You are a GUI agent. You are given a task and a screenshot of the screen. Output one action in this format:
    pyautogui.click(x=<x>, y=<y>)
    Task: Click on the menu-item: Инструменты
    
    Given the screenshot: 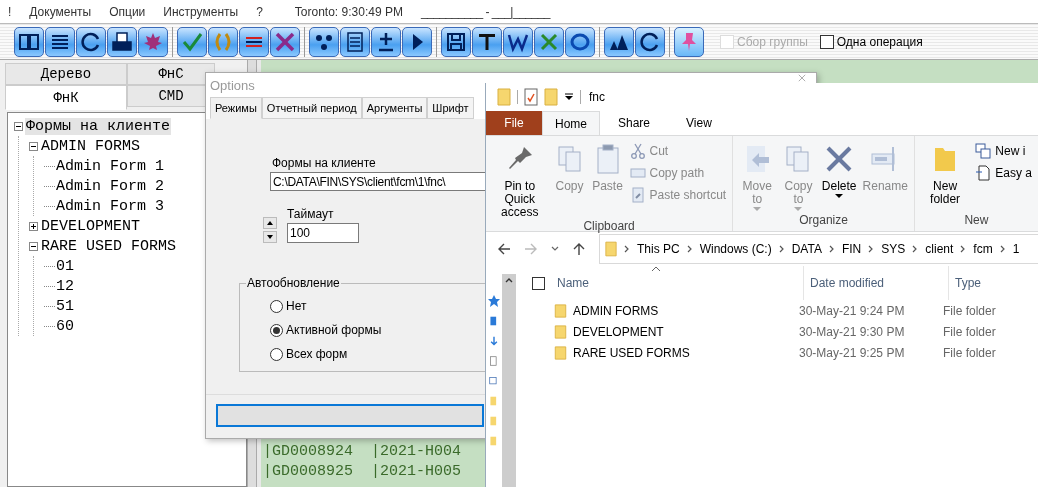 What is the action you would take?
    pyautogui.click(x=201, y=11)
    